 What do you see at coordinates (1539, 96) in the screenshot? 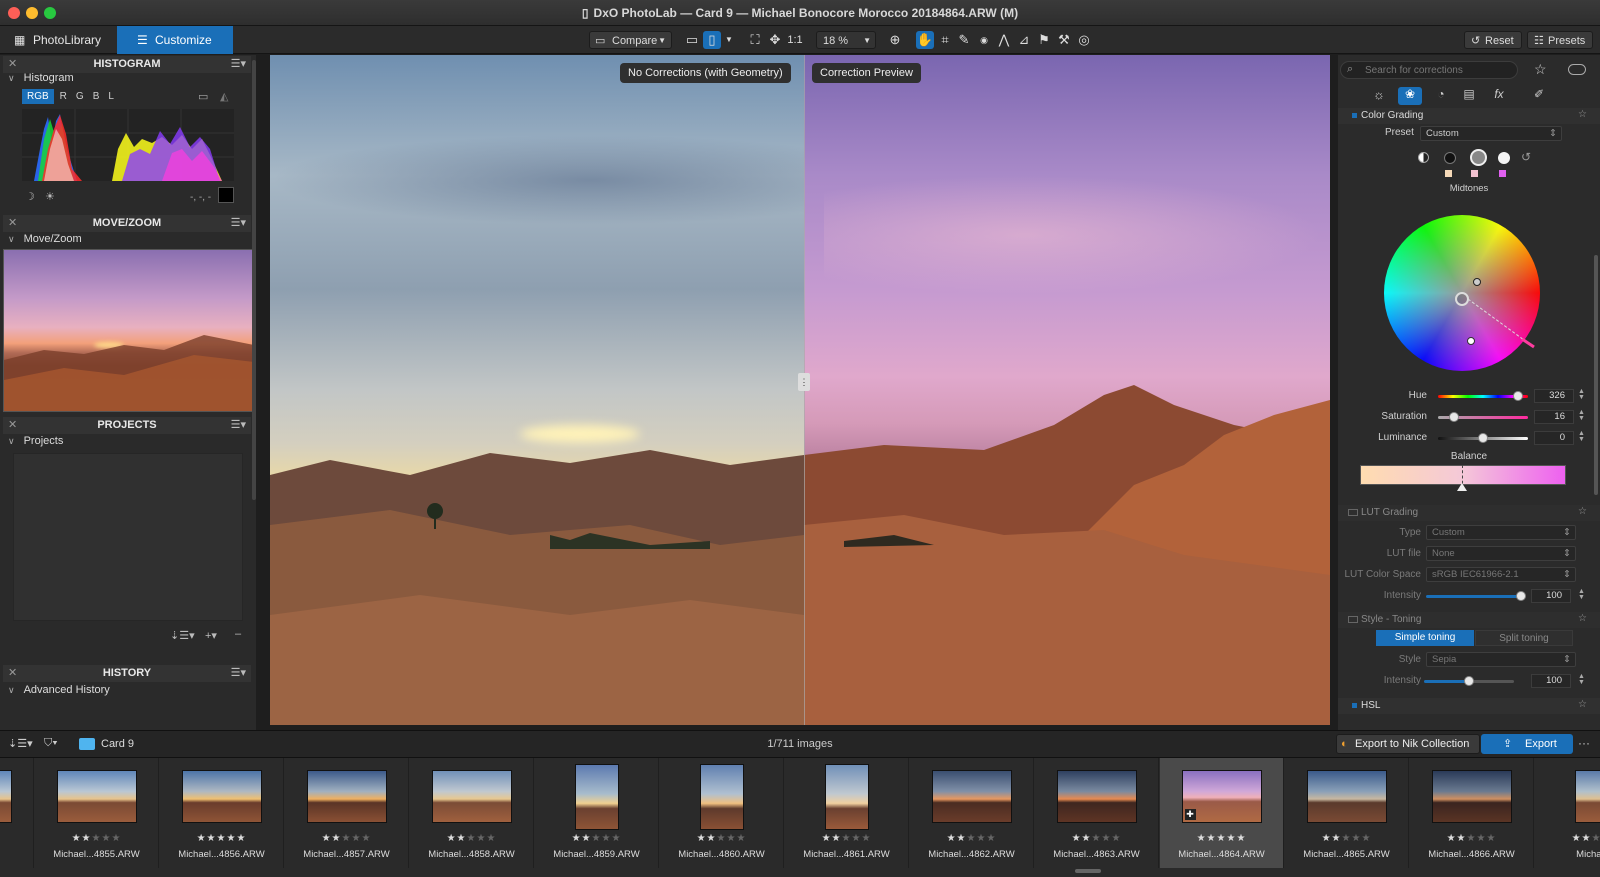
I see `brush-tab-icon: ✐` at bounding box center [1539, 96].